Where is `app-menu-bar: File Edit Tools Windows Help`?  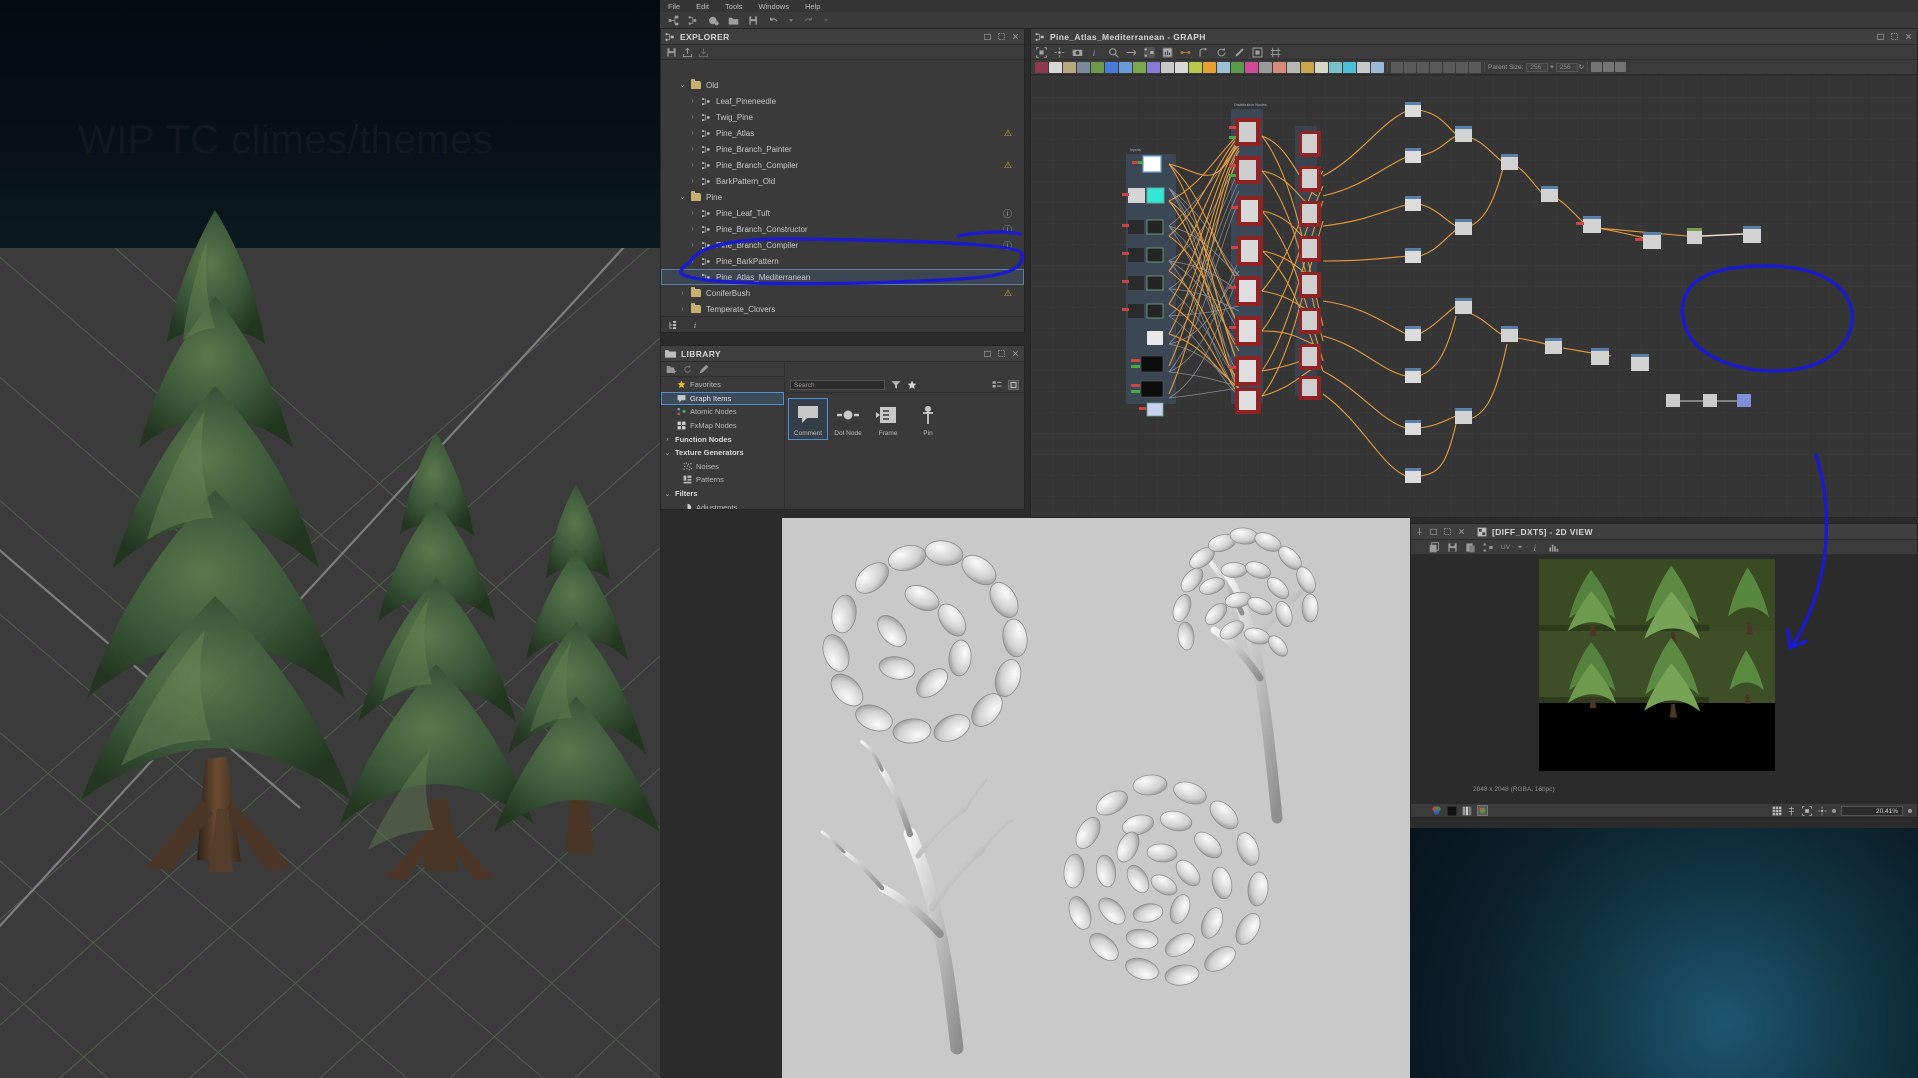
app-menu-bar: File Edit Tools Windows Help is located at coordinates (1289, 6).